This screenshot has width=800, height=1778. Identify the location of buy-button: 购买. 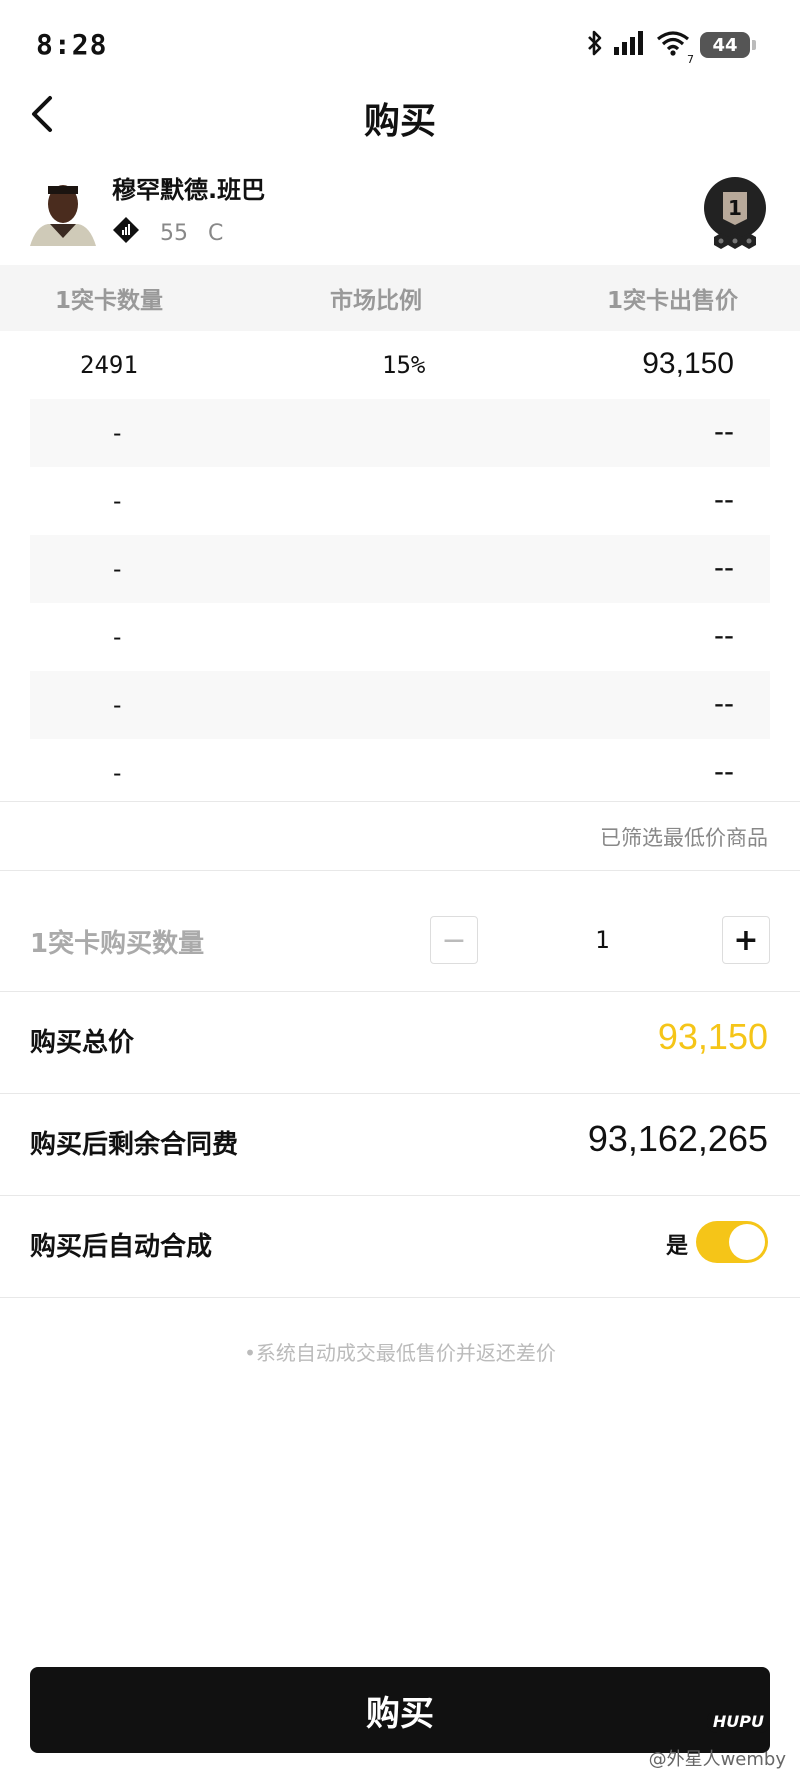
(400, 1710).